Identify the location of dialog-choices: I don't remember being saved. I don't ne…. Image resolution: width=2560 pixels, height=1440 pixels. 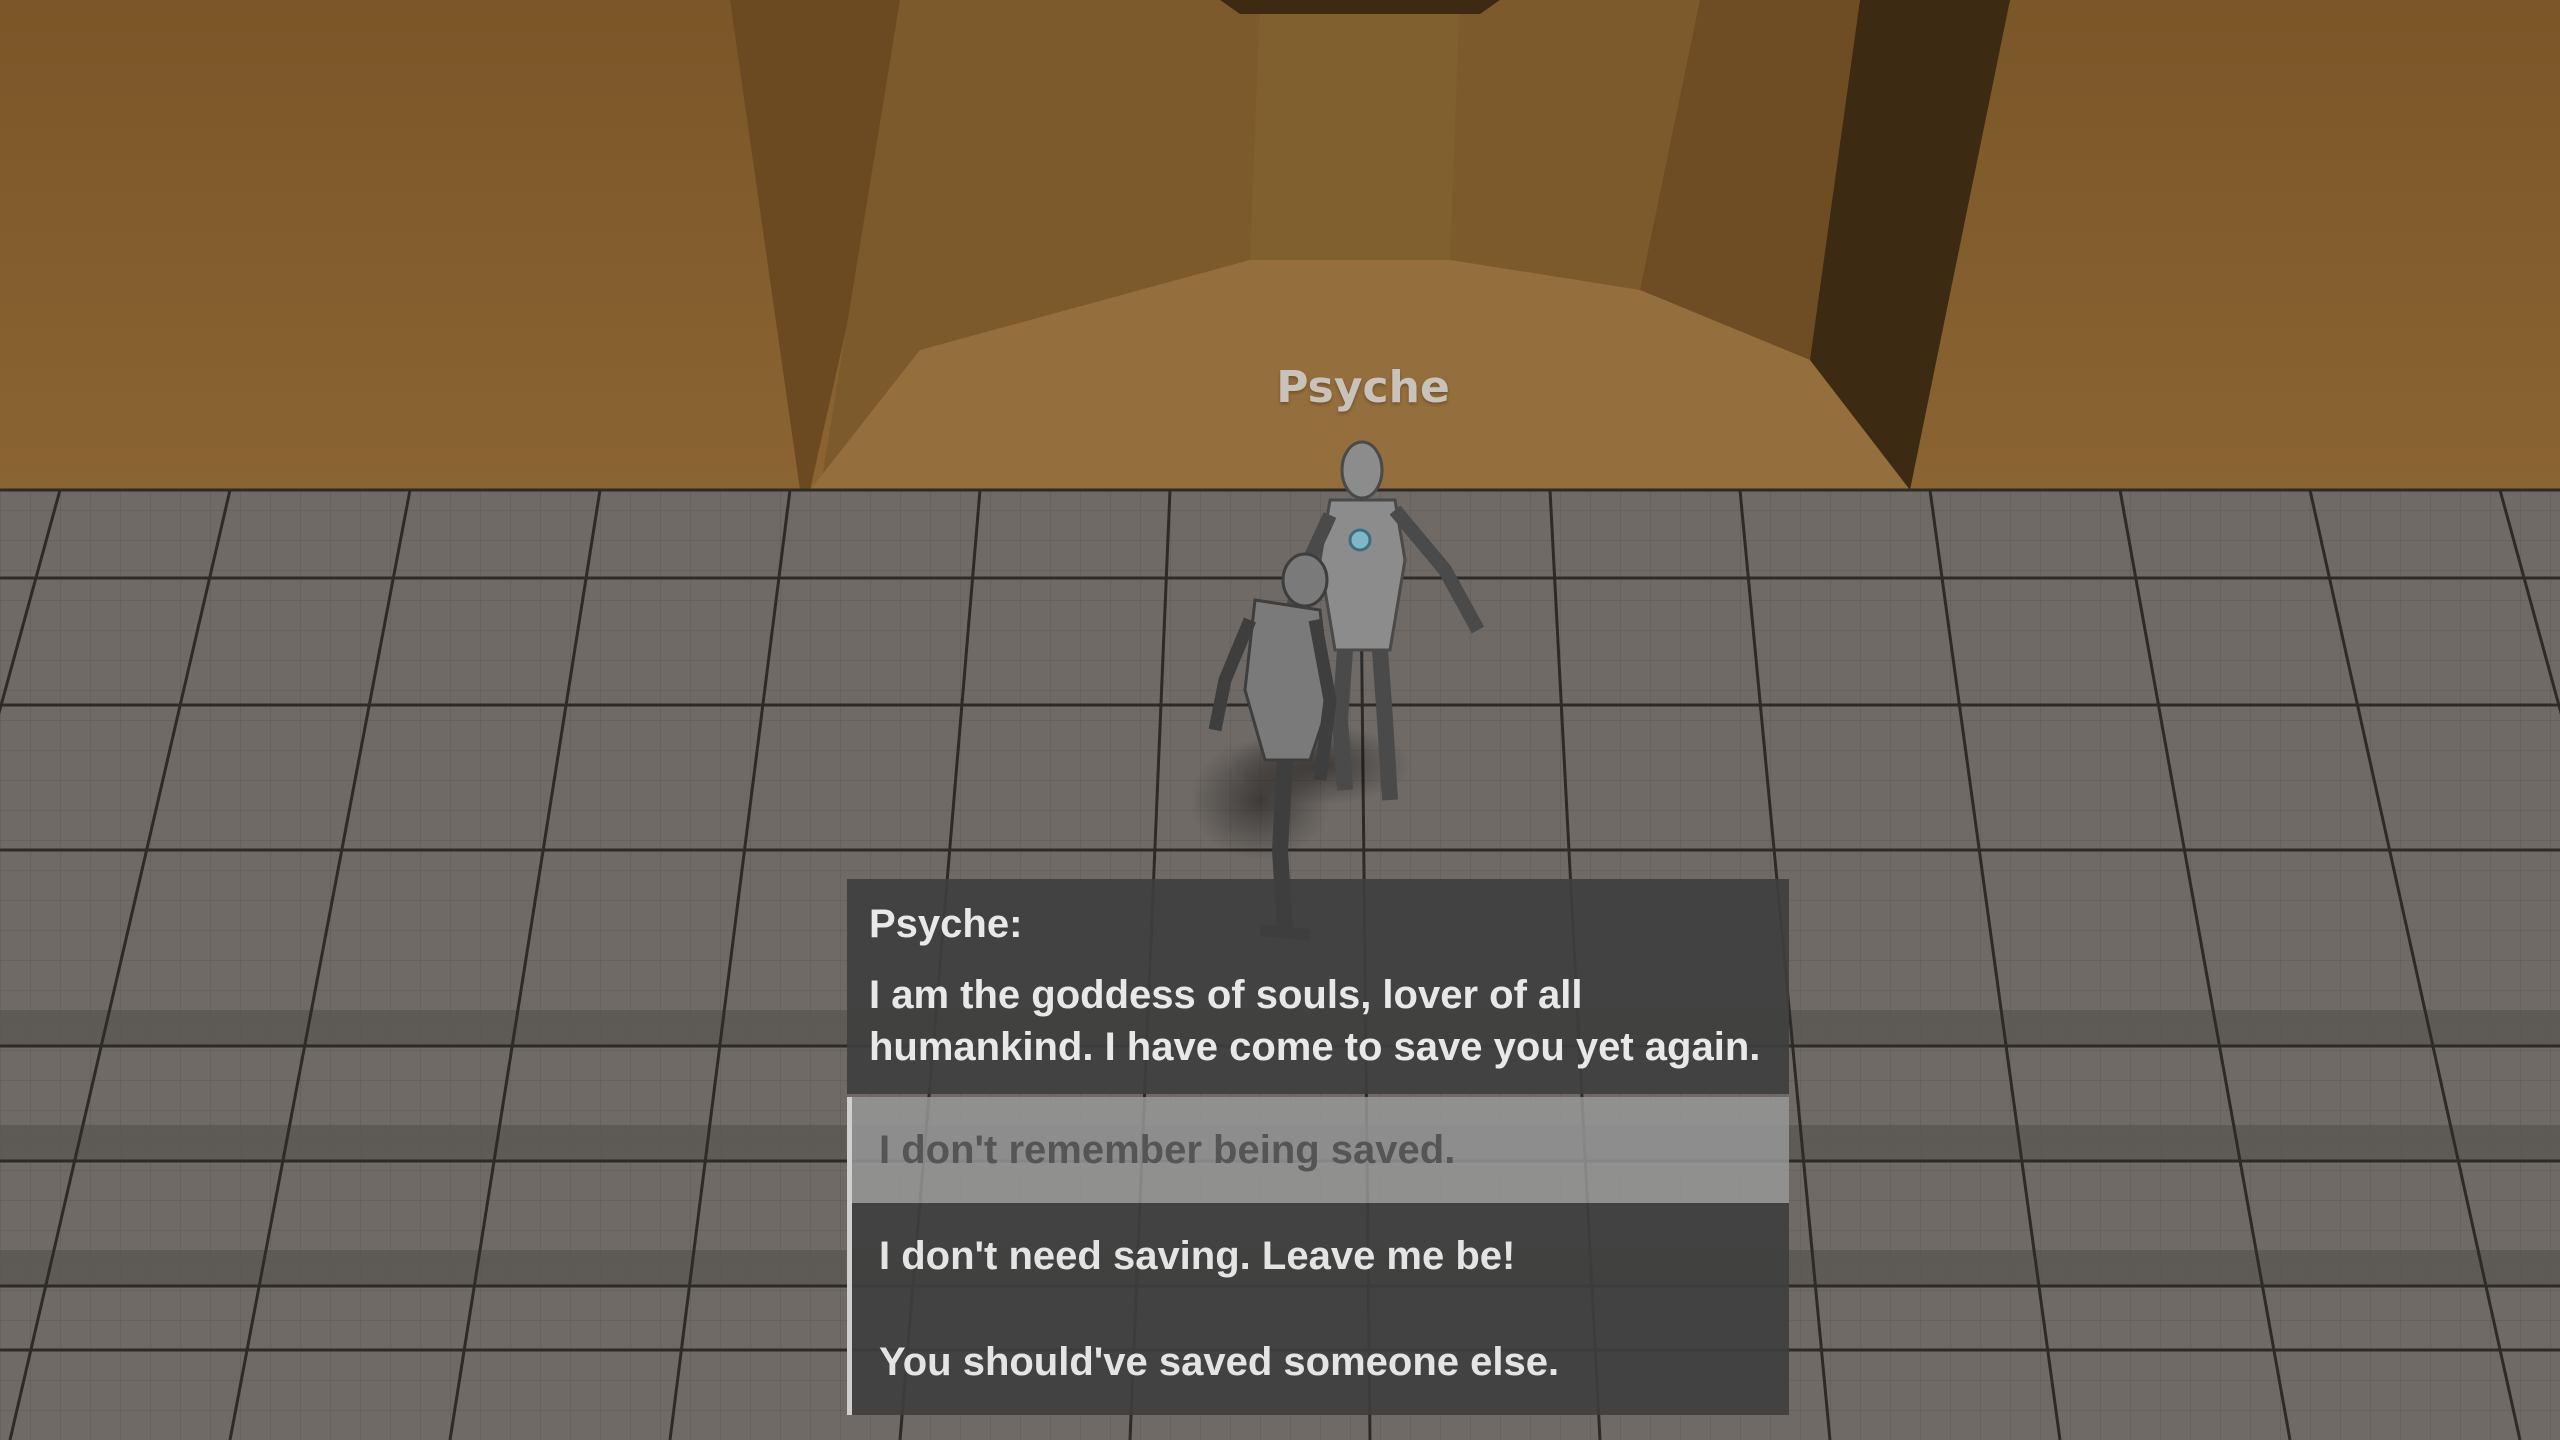
(1318, 1256).